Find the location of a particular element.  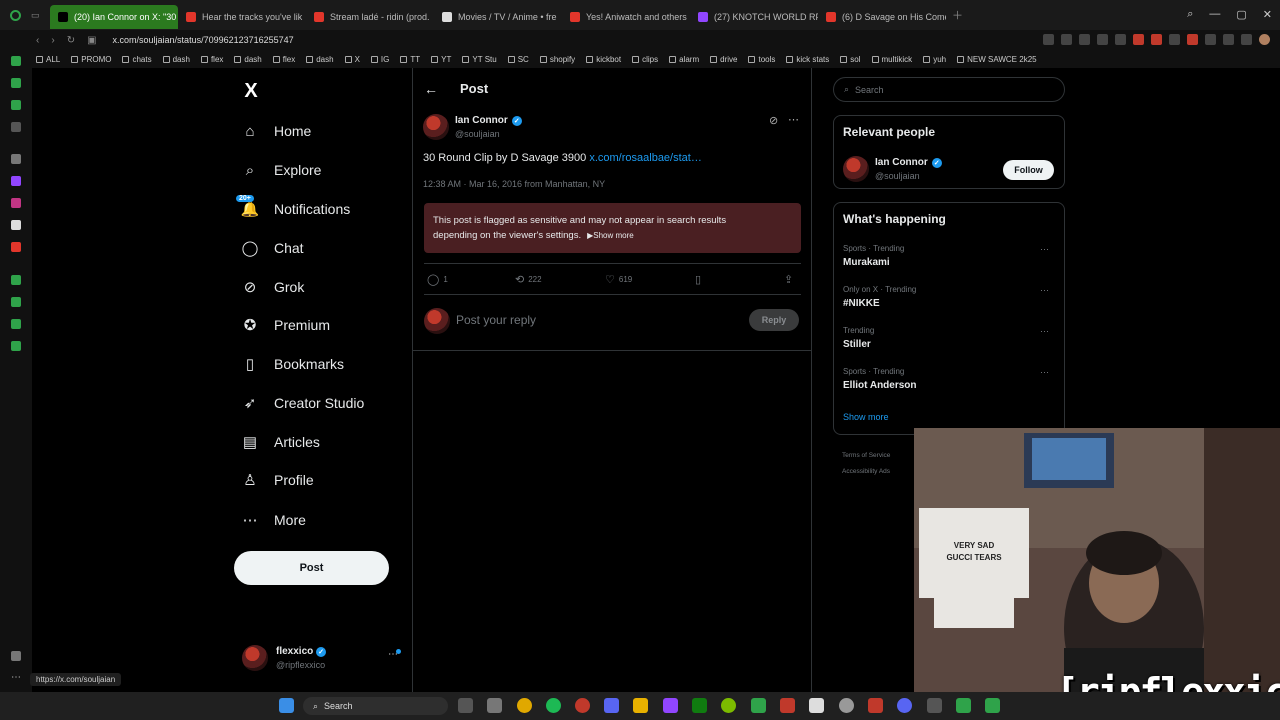

bookmark-item: yuh is located at coordinates (934, 59).